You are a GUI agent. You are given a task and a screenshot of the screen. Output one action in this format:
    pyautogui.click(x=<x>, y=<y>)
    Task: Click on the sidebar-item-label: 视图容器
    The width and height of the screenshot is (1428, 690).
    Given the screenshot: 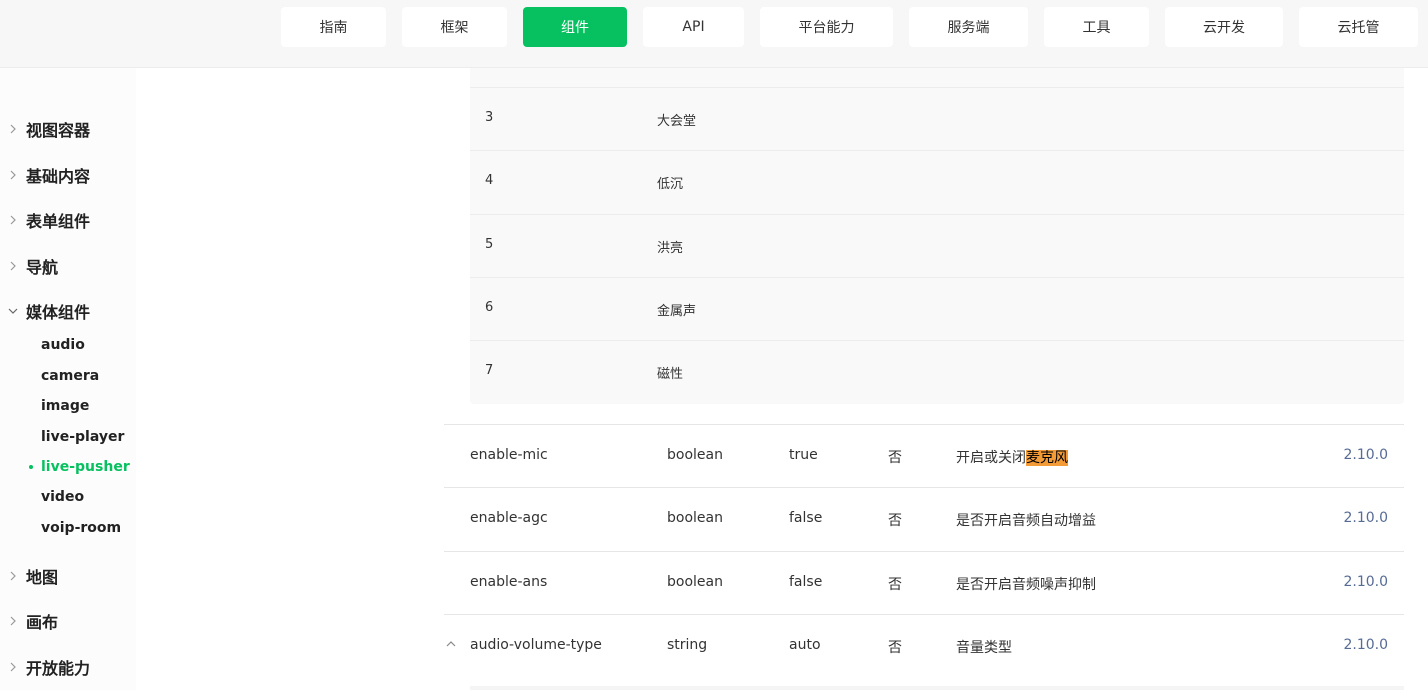 What is the action you would take?
    pyautogui.click(x=58, y=130)
    